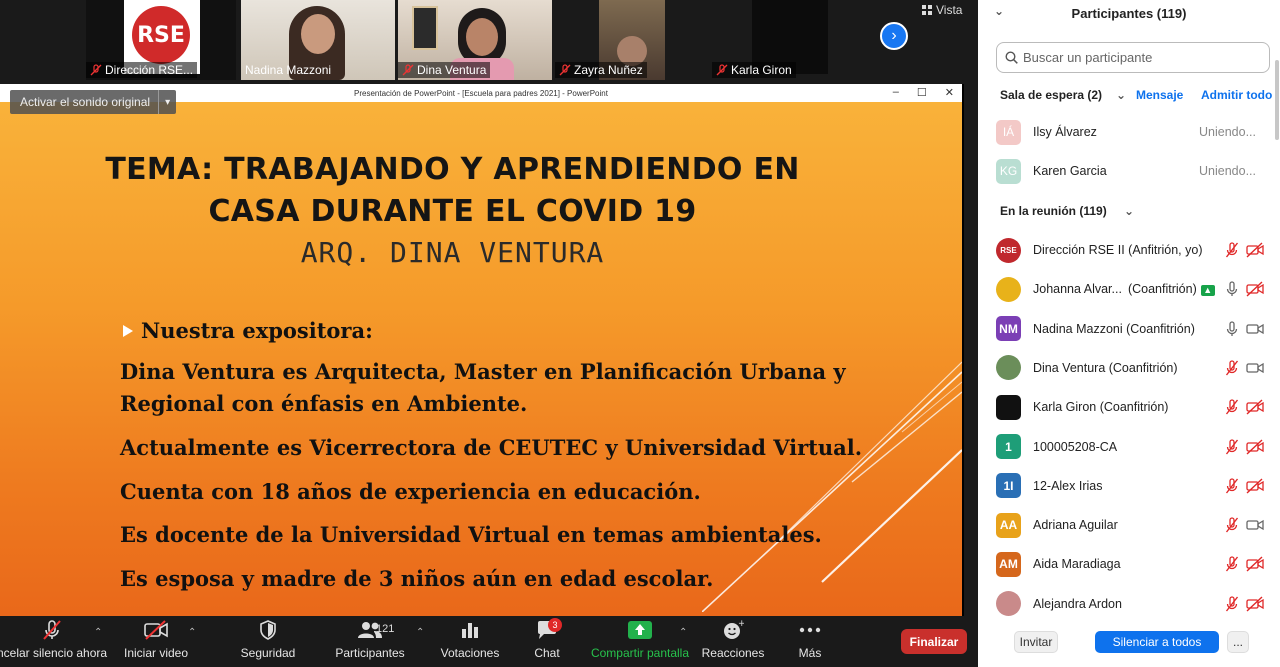 The image size is (1280, 667). I want to click on chat-button: 3 Chat, so click(547, 642).